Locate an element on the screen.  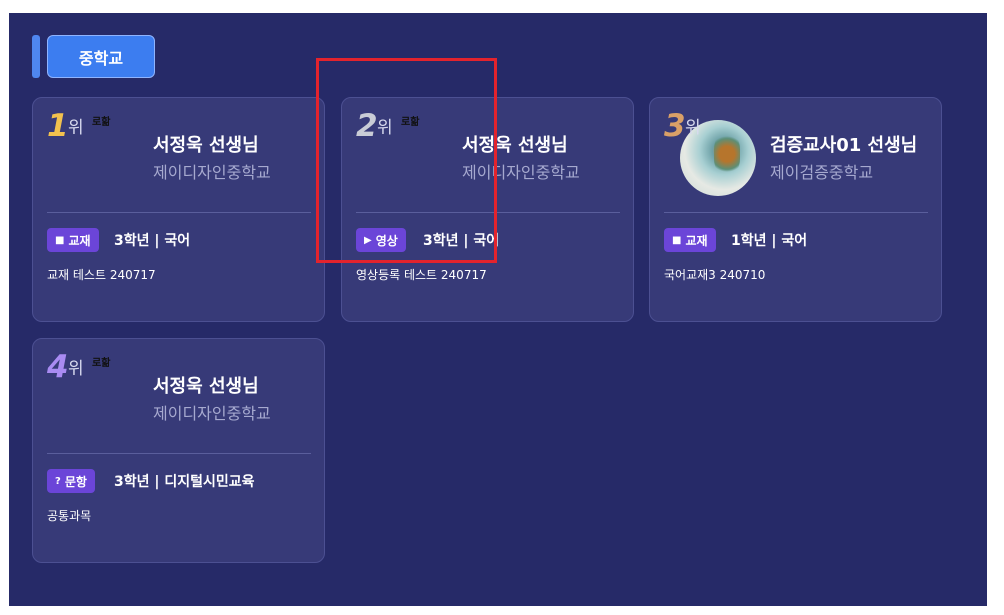
content-title: 공통과목 is located at coordinates (69, 516).